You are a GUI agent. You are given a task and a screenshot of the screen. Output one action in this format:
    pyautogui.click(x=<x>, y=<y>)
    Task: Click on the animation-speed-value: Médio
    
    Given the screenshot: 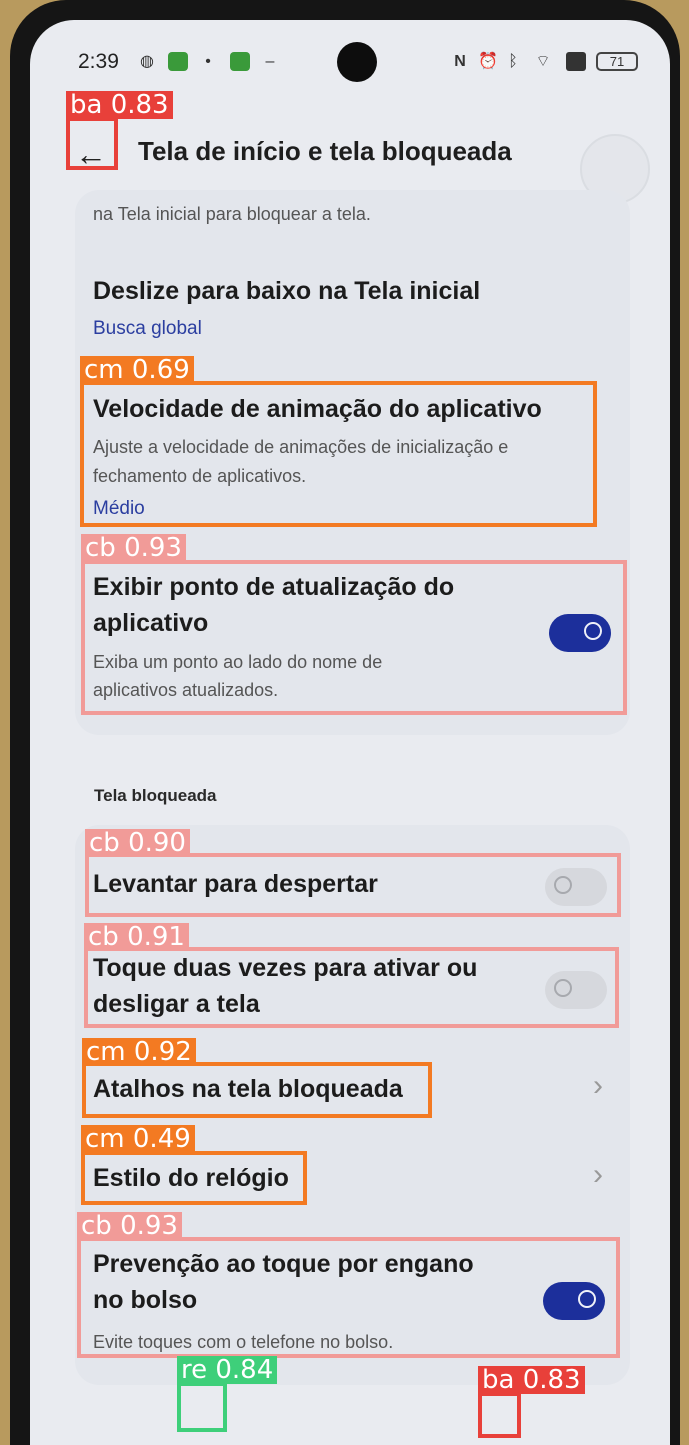 What is the action you would take?
    pyautogui.click(x=119, y=508)
    